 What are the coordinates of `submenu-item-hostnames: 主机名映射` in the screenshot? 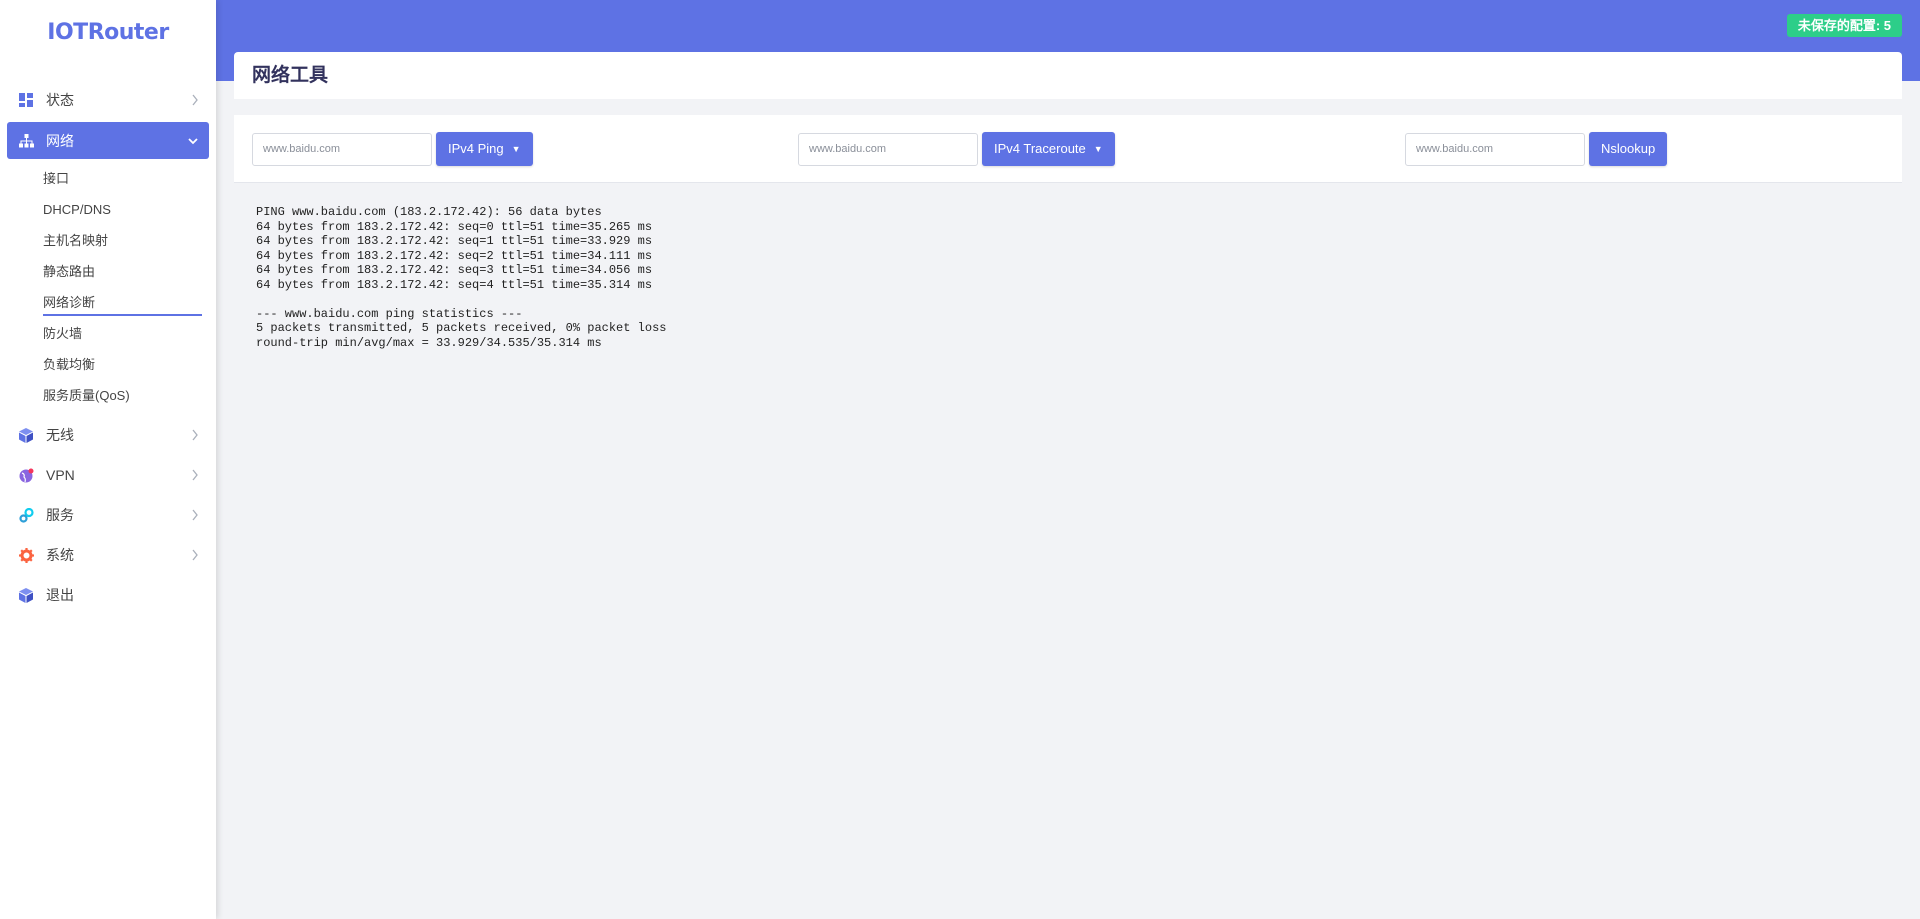 It's located at (108, 240).